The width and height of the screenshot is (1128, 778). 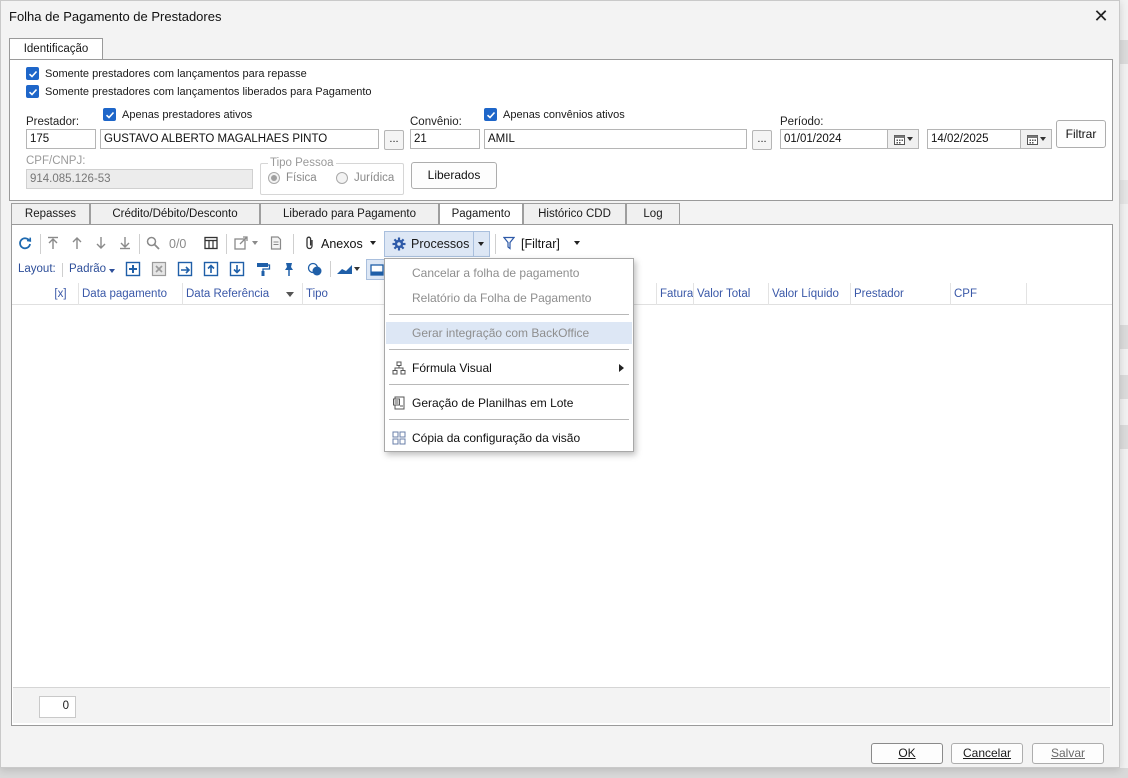 I want to click on ok-button: OK, so click(x=907, y=753).